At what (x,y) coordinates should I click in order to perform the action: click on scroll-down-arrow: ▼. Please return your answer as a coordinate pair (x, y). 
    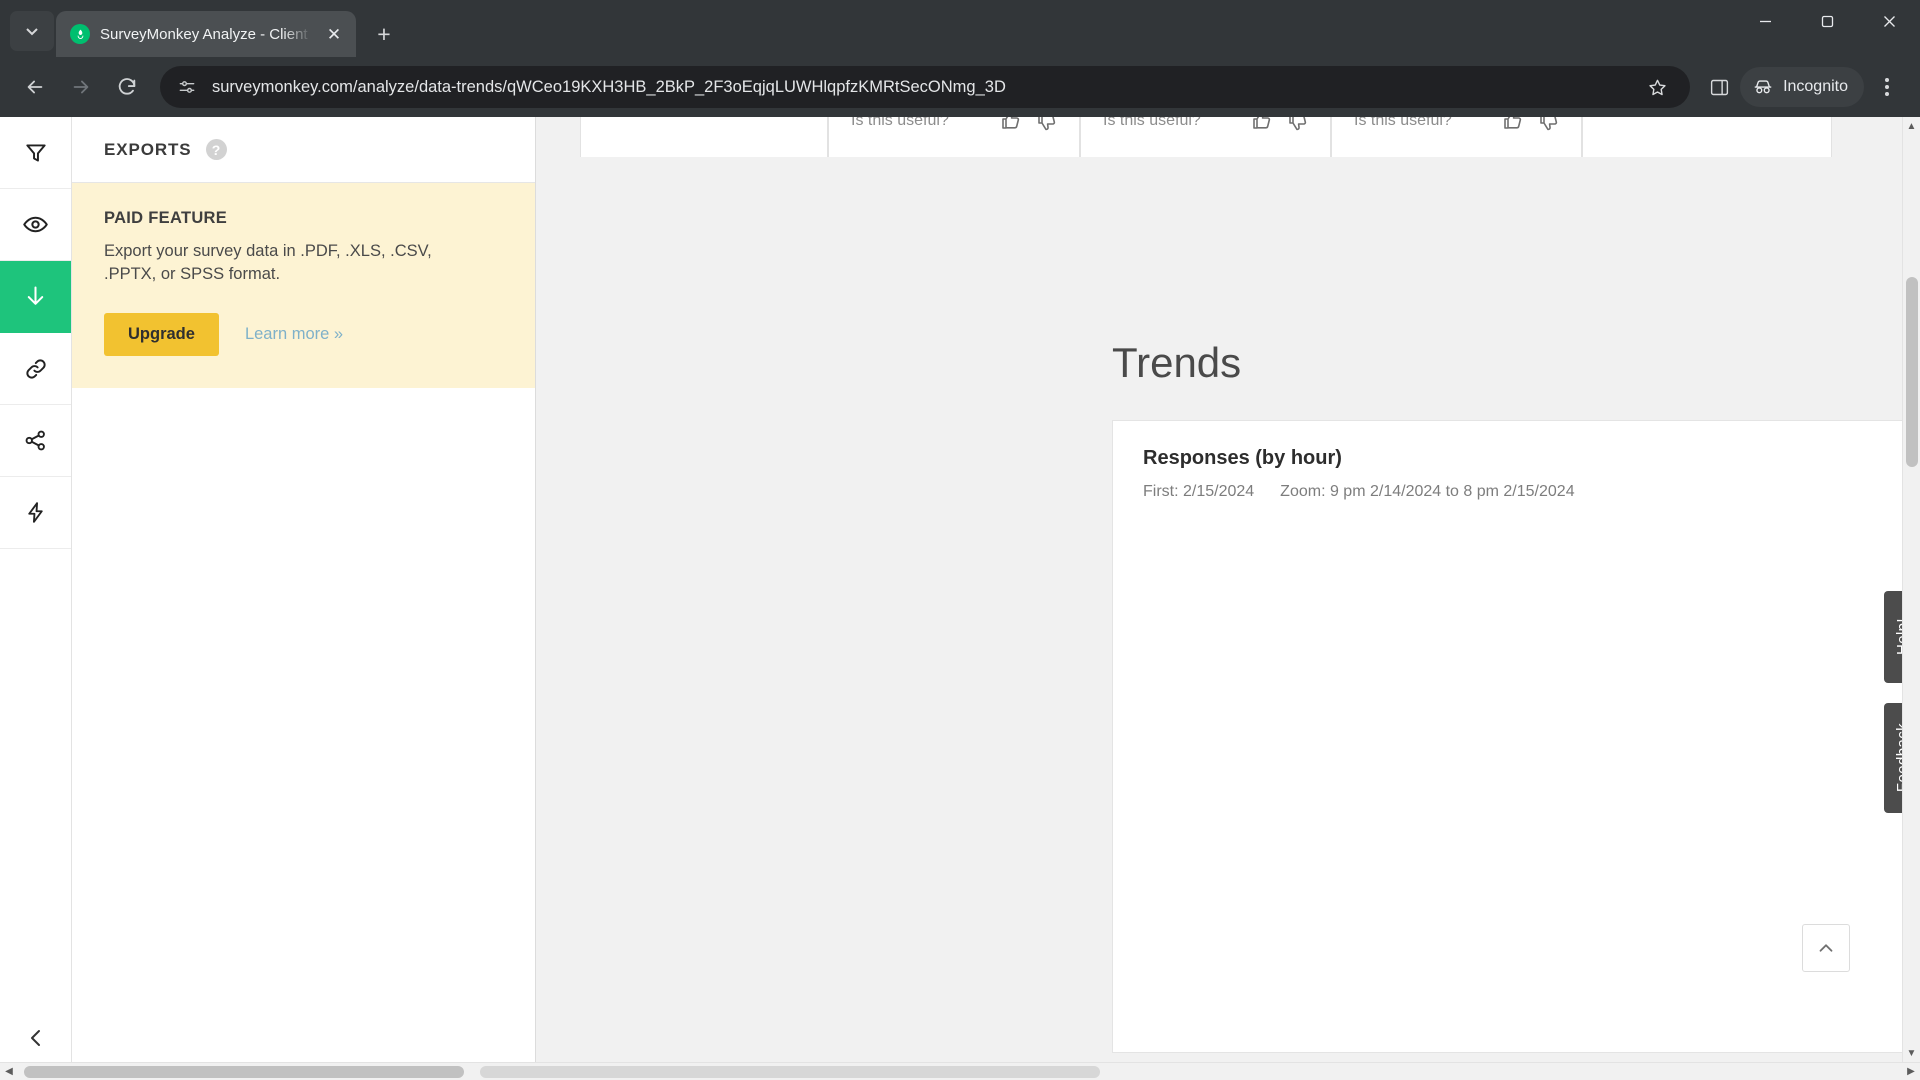
    Looking at the image, I should click on (1911, 1053).